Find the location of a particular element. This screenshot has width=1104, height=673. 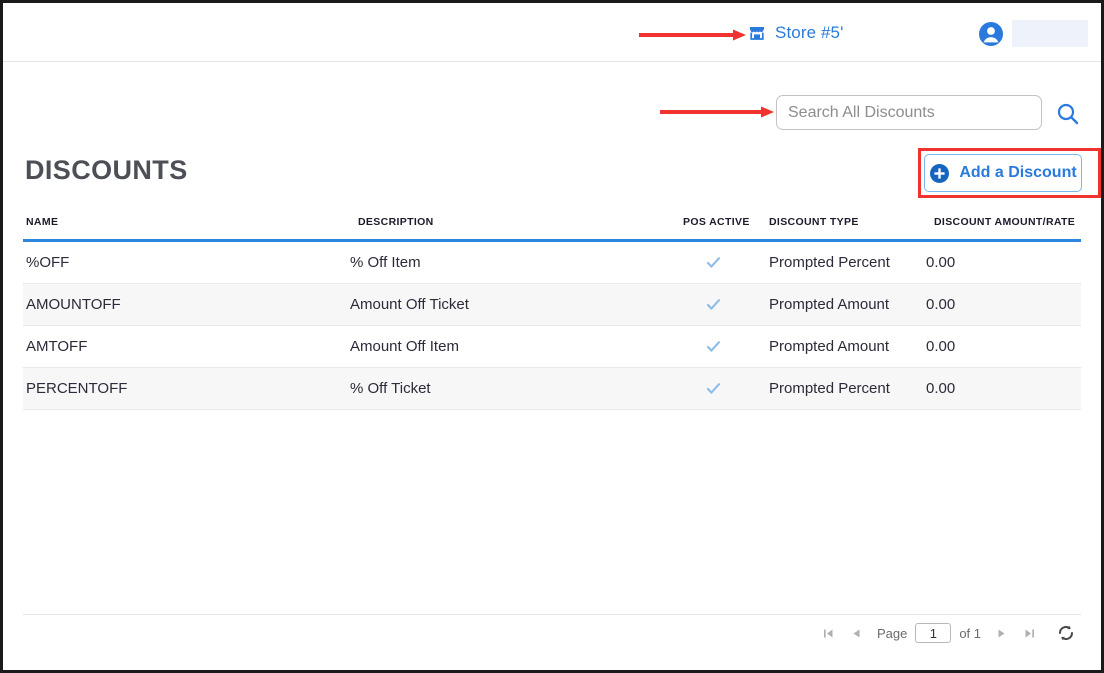

page-number-input is located at coordinates (933, 633).